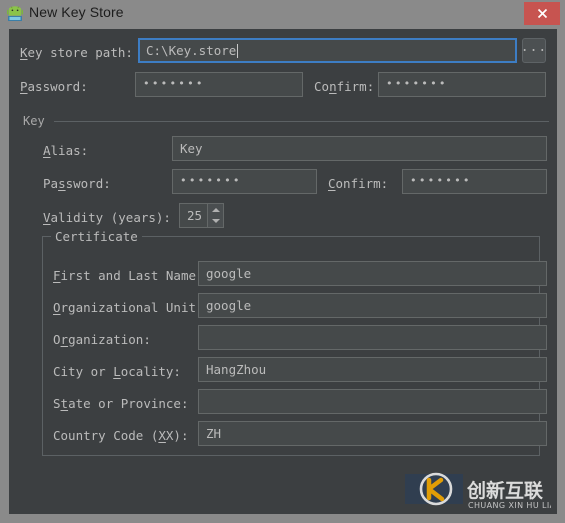 This screenshot has height=523, width=565. What do you see at coordinates (128, 307) in the screenshot?
I see `organizational-unit-label: Organizational Unit:` at bounding box center [128, 307].